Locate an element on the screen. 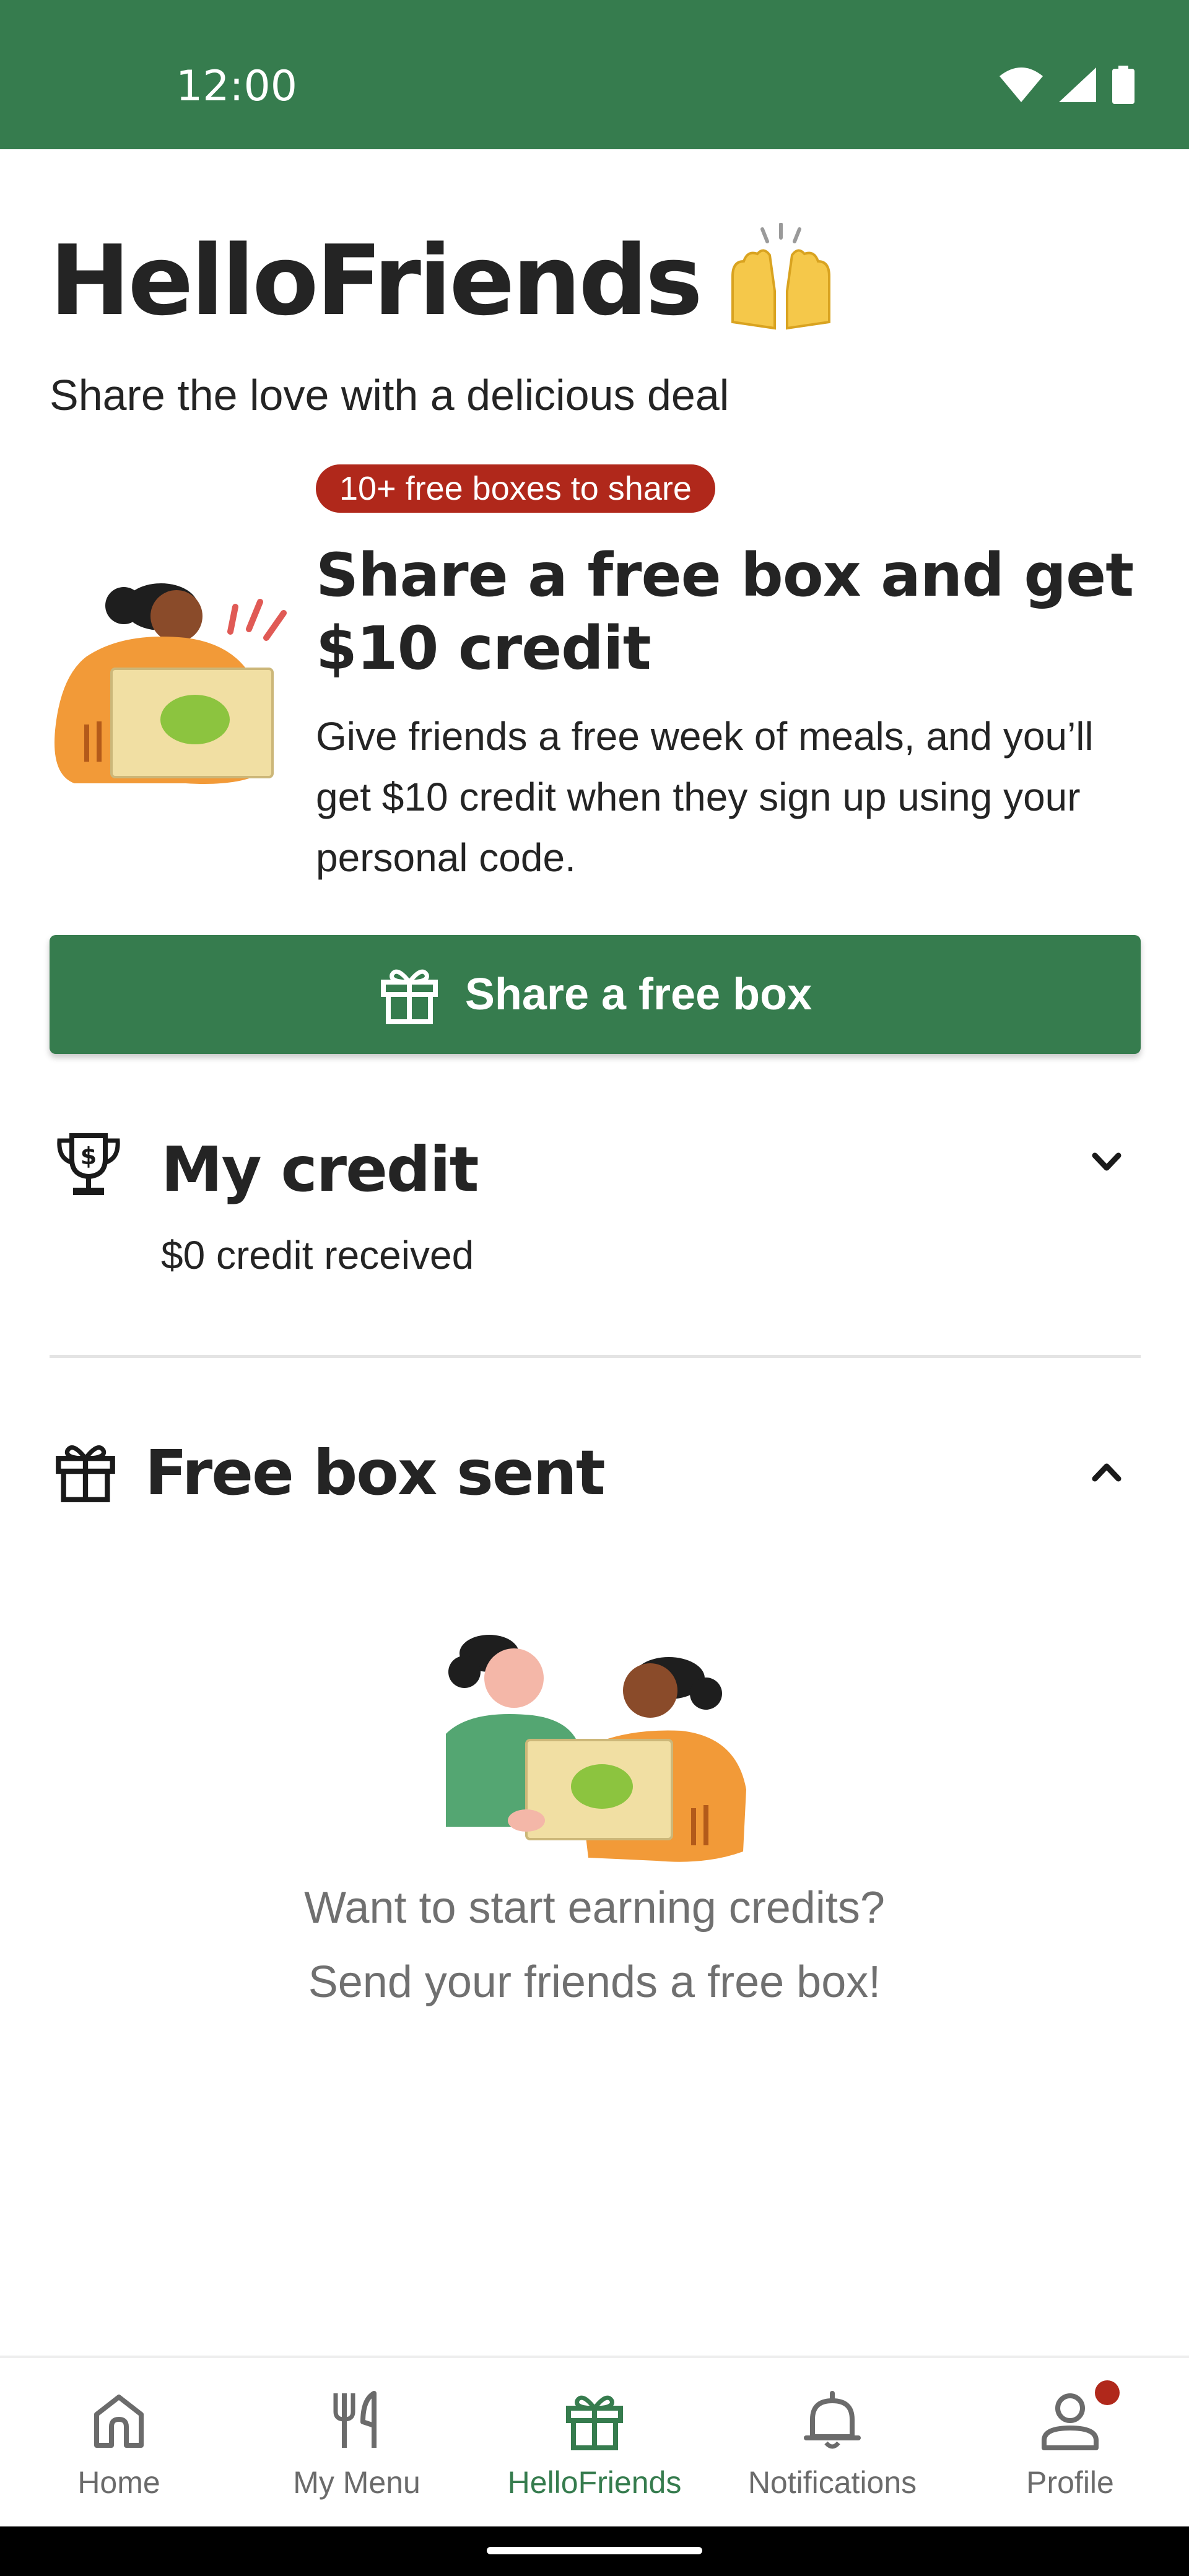 The height and width of the screenshot is (2576, 1189). nav-label-profile: Profile is located at coordinates (1070, 2482).